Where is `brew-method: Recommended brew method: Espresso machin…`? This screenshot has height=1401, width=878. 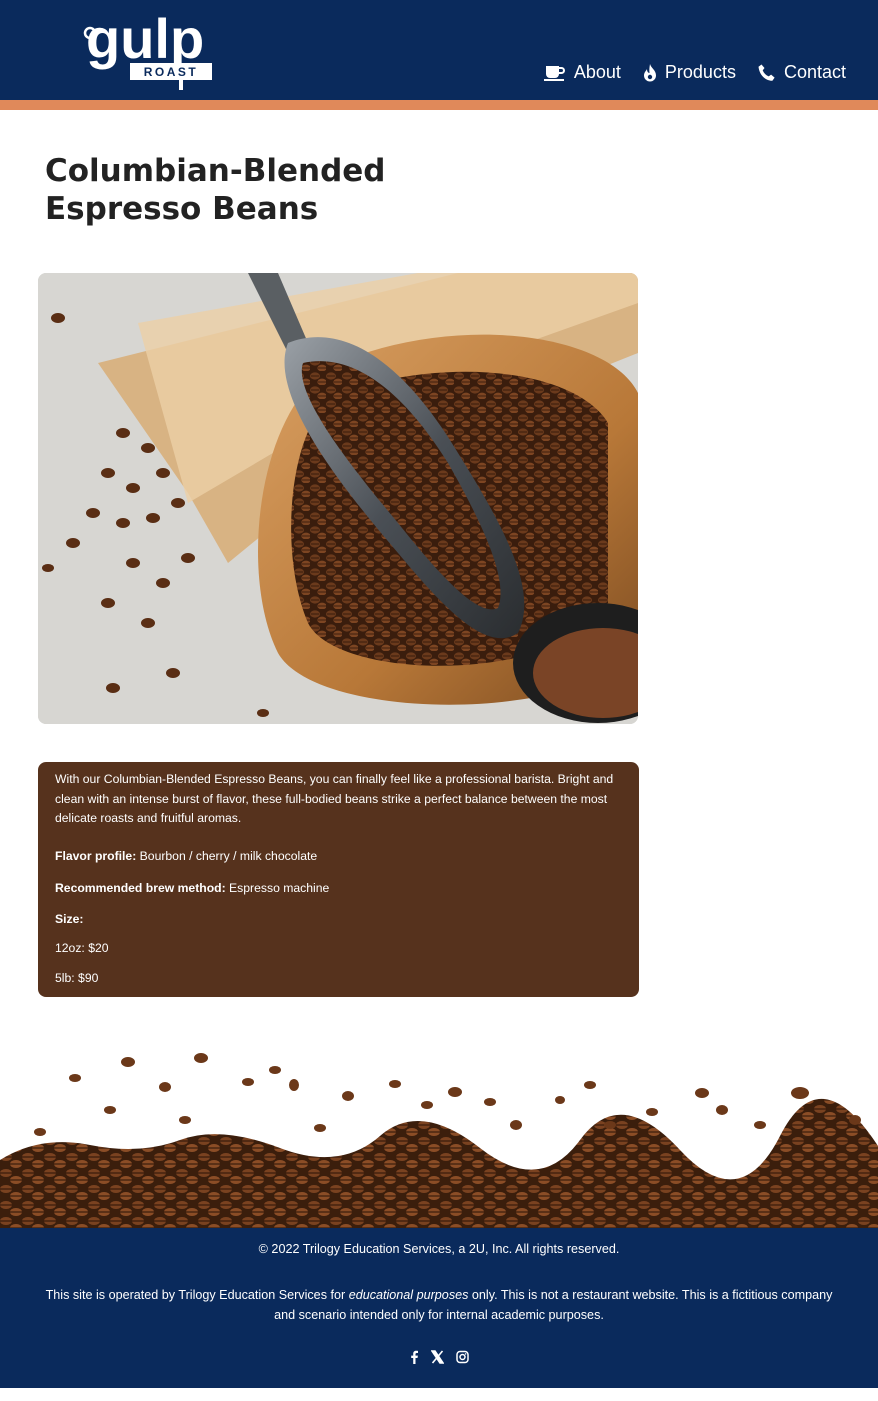
brew-method: Recommended brew method: Espresso machin… is located at coordinates (339, 889).